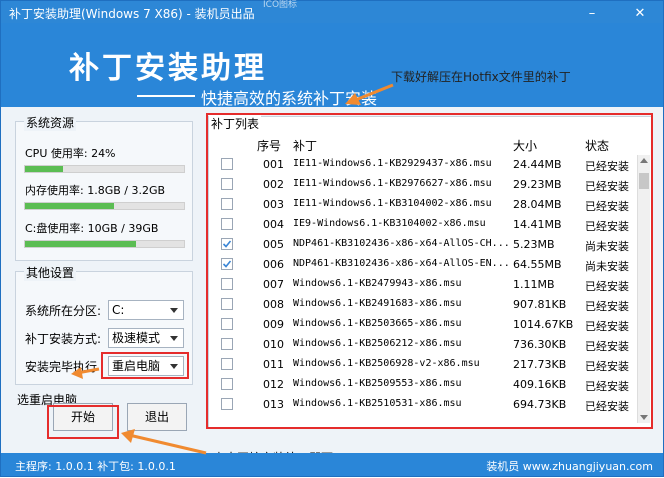 The width and height of the screenshot is (664, 478). I want to click on partition-label: 系统所在分区:, so click(63, 311).